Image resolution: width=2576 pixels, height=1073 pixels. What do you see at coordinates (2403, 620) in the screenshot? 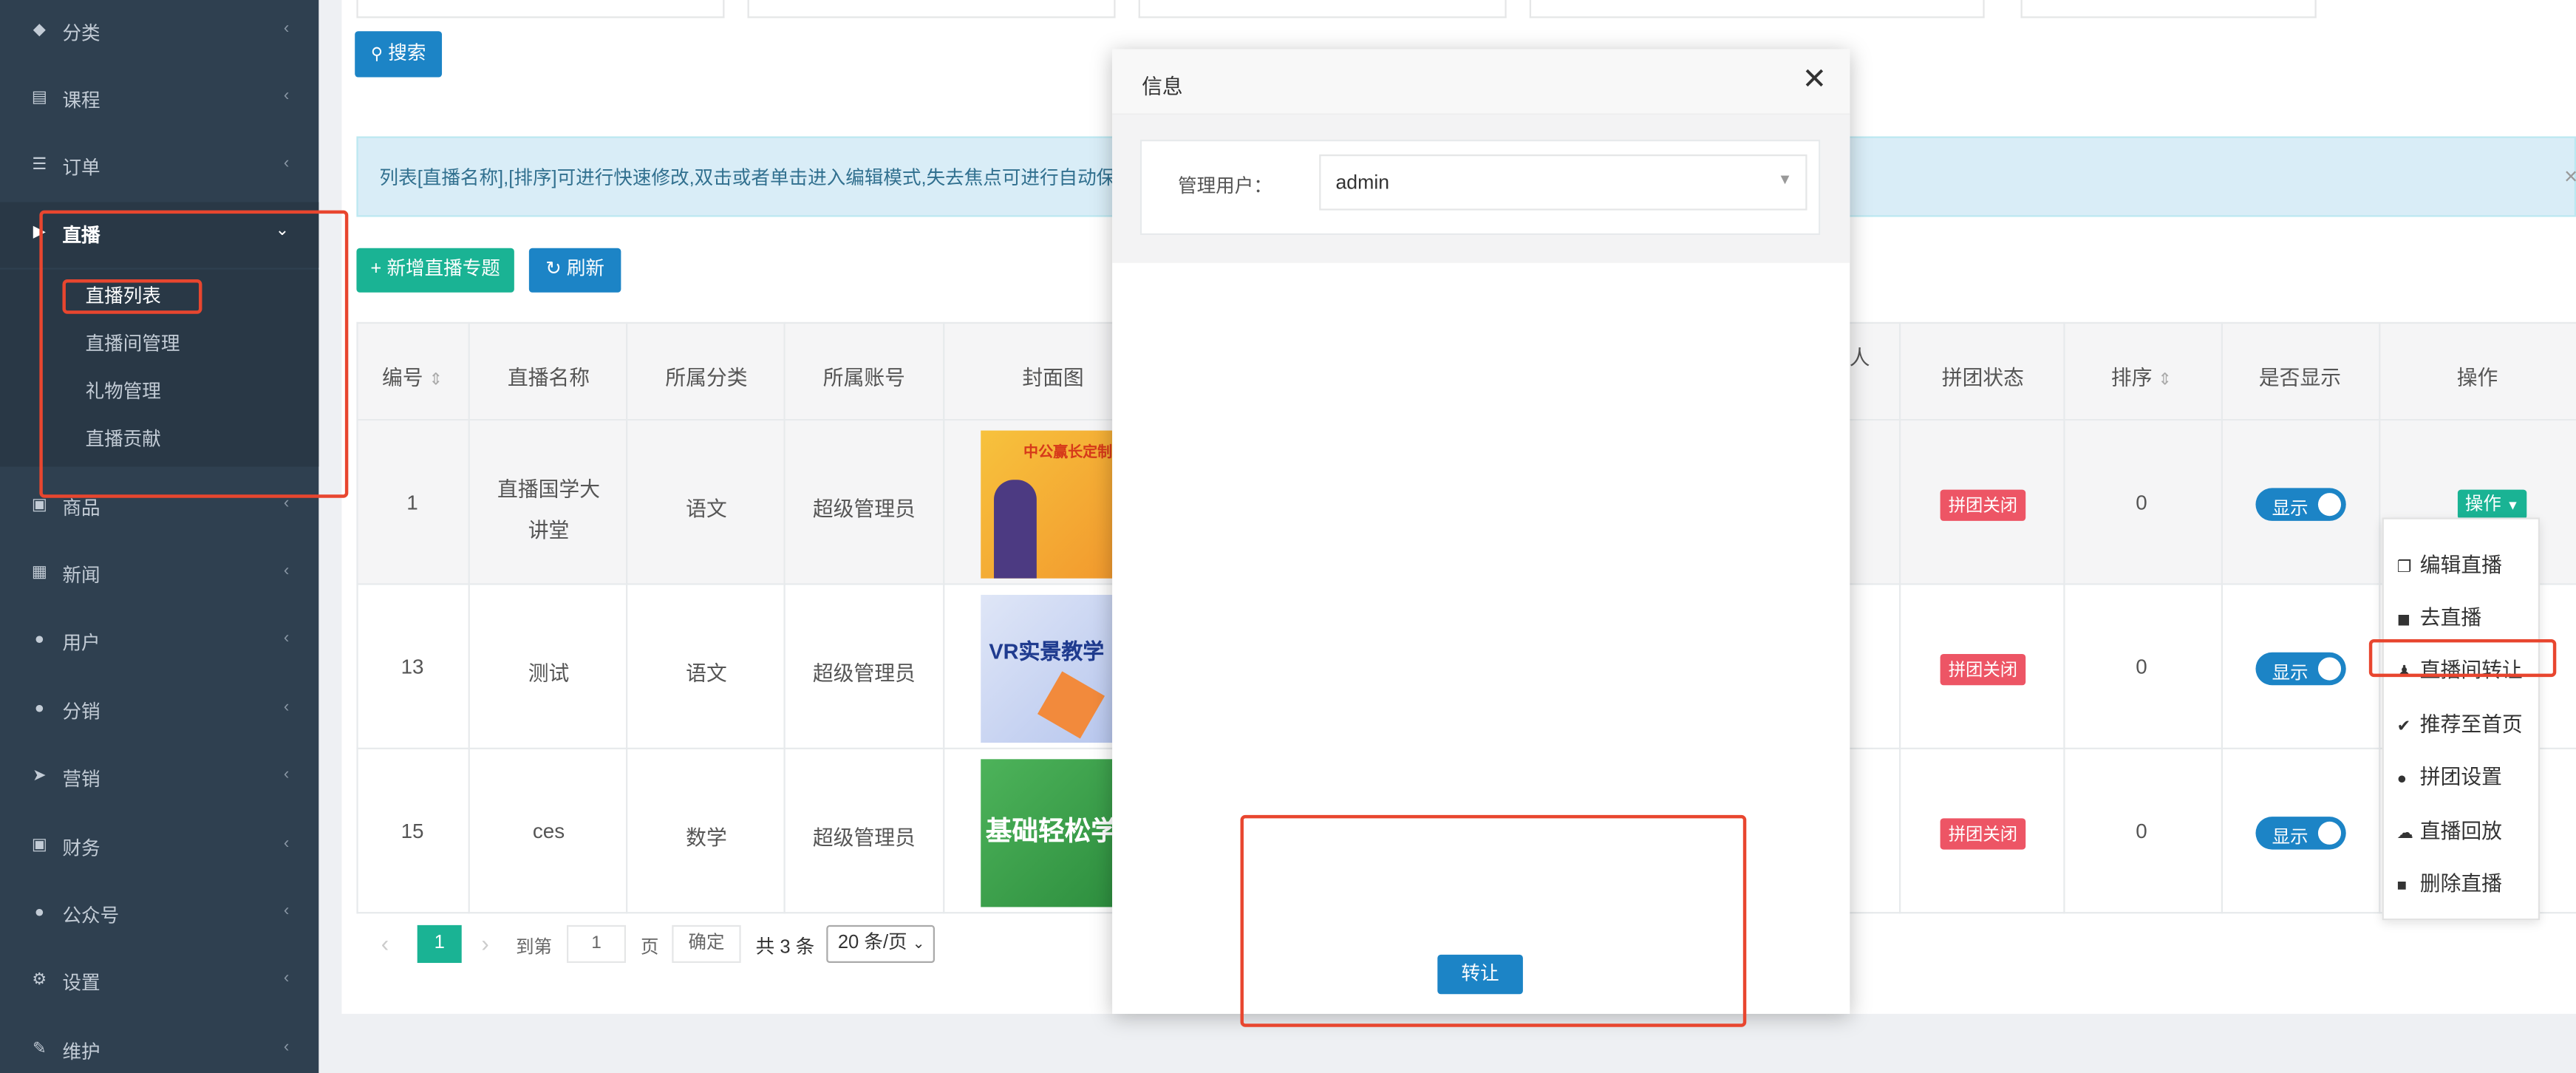
I see `video-icon: ◼` at bounding box center [2403, 620].